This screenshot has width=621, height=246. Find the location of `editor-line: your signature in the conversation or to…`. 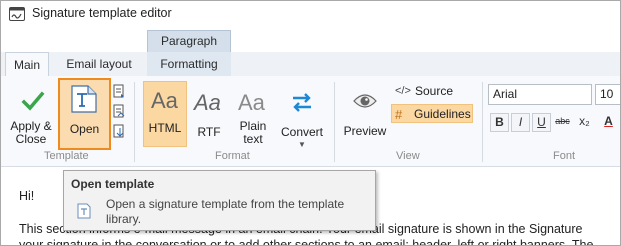

editor-line: your signature in the conversation or to… is located at coordinates (306, 242).